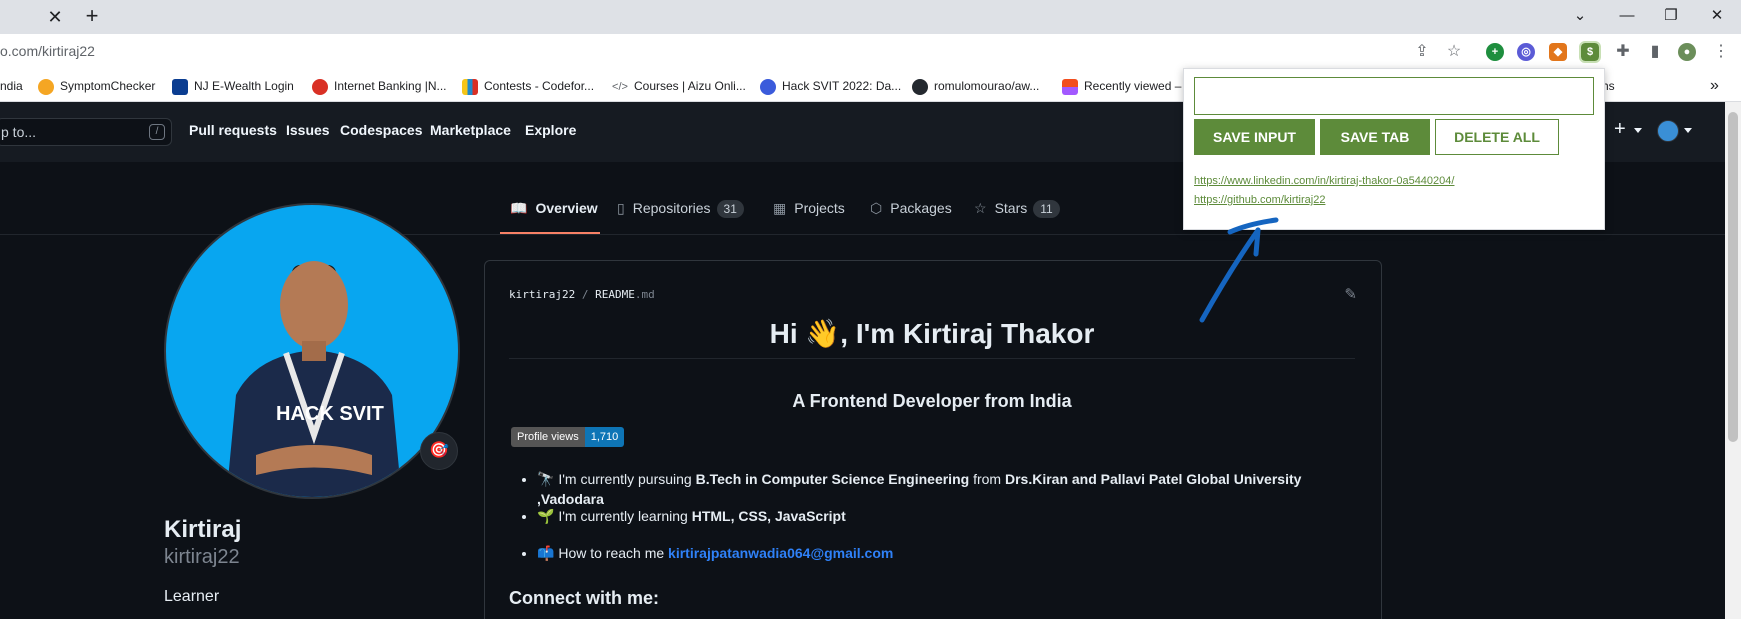 The width and height of the screenshot is (1741, 619). I want to click on bookmarks-overflow-icon: », so click(1714, 86).